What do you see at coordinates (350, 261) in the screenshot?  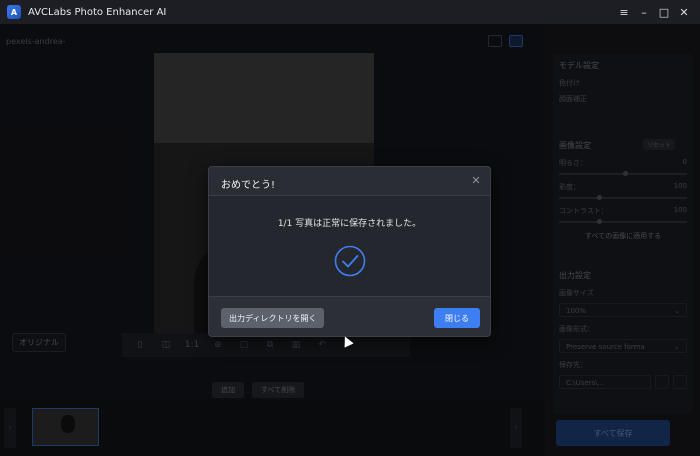 I see `check-circle-icon` at bounding box center [350, 261].